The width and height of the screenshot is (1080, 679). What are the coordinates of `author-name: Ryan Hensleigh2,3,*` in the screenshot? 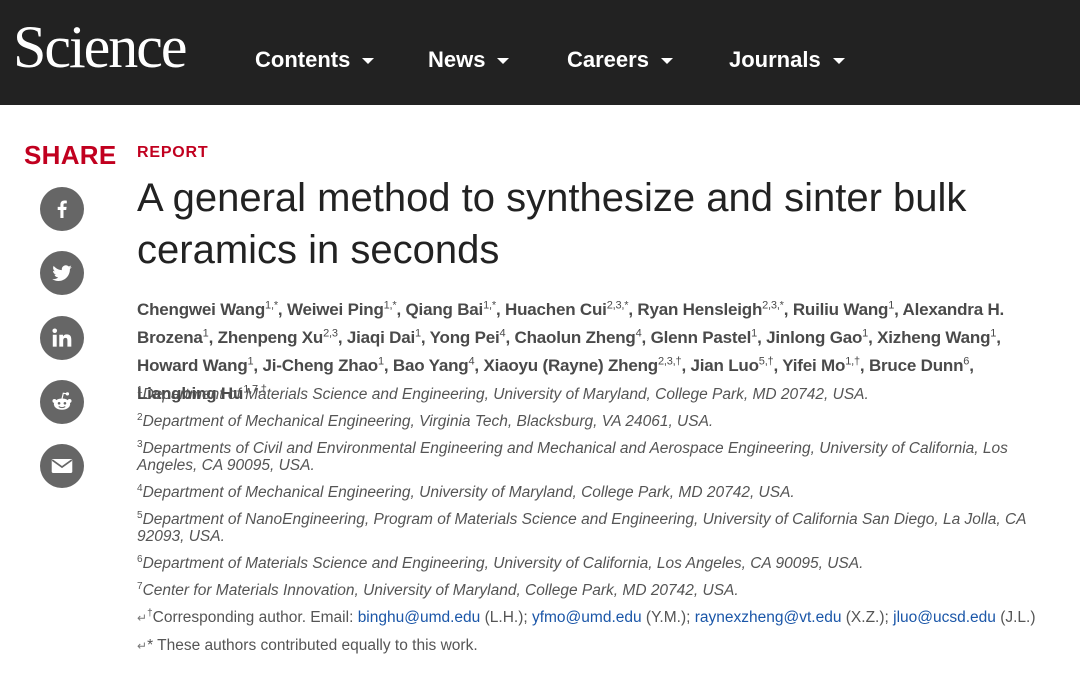 It's located at (710, 309).